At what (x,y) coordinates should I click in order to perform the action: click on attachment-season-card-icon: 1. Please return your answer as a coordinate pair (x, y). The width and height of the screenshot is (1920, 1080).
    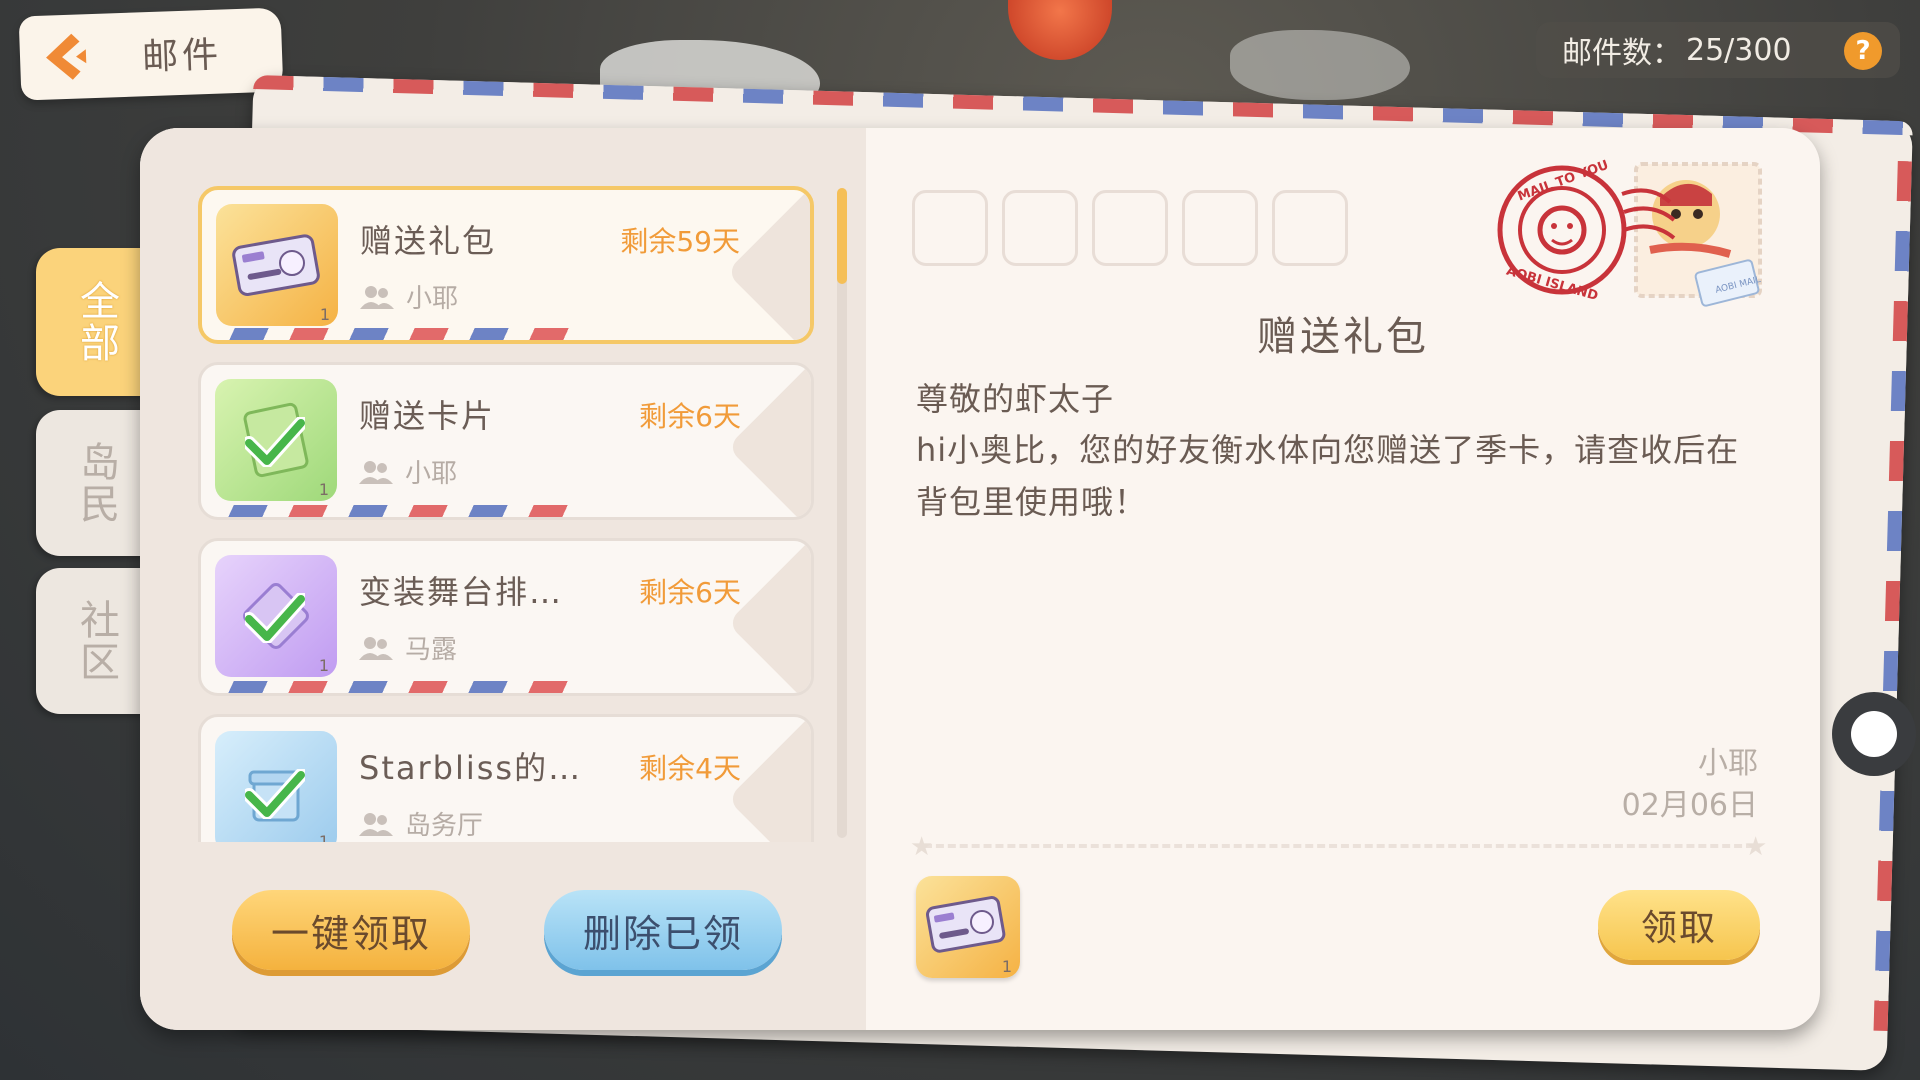
    Looking at the image, I should click on (968, 927).